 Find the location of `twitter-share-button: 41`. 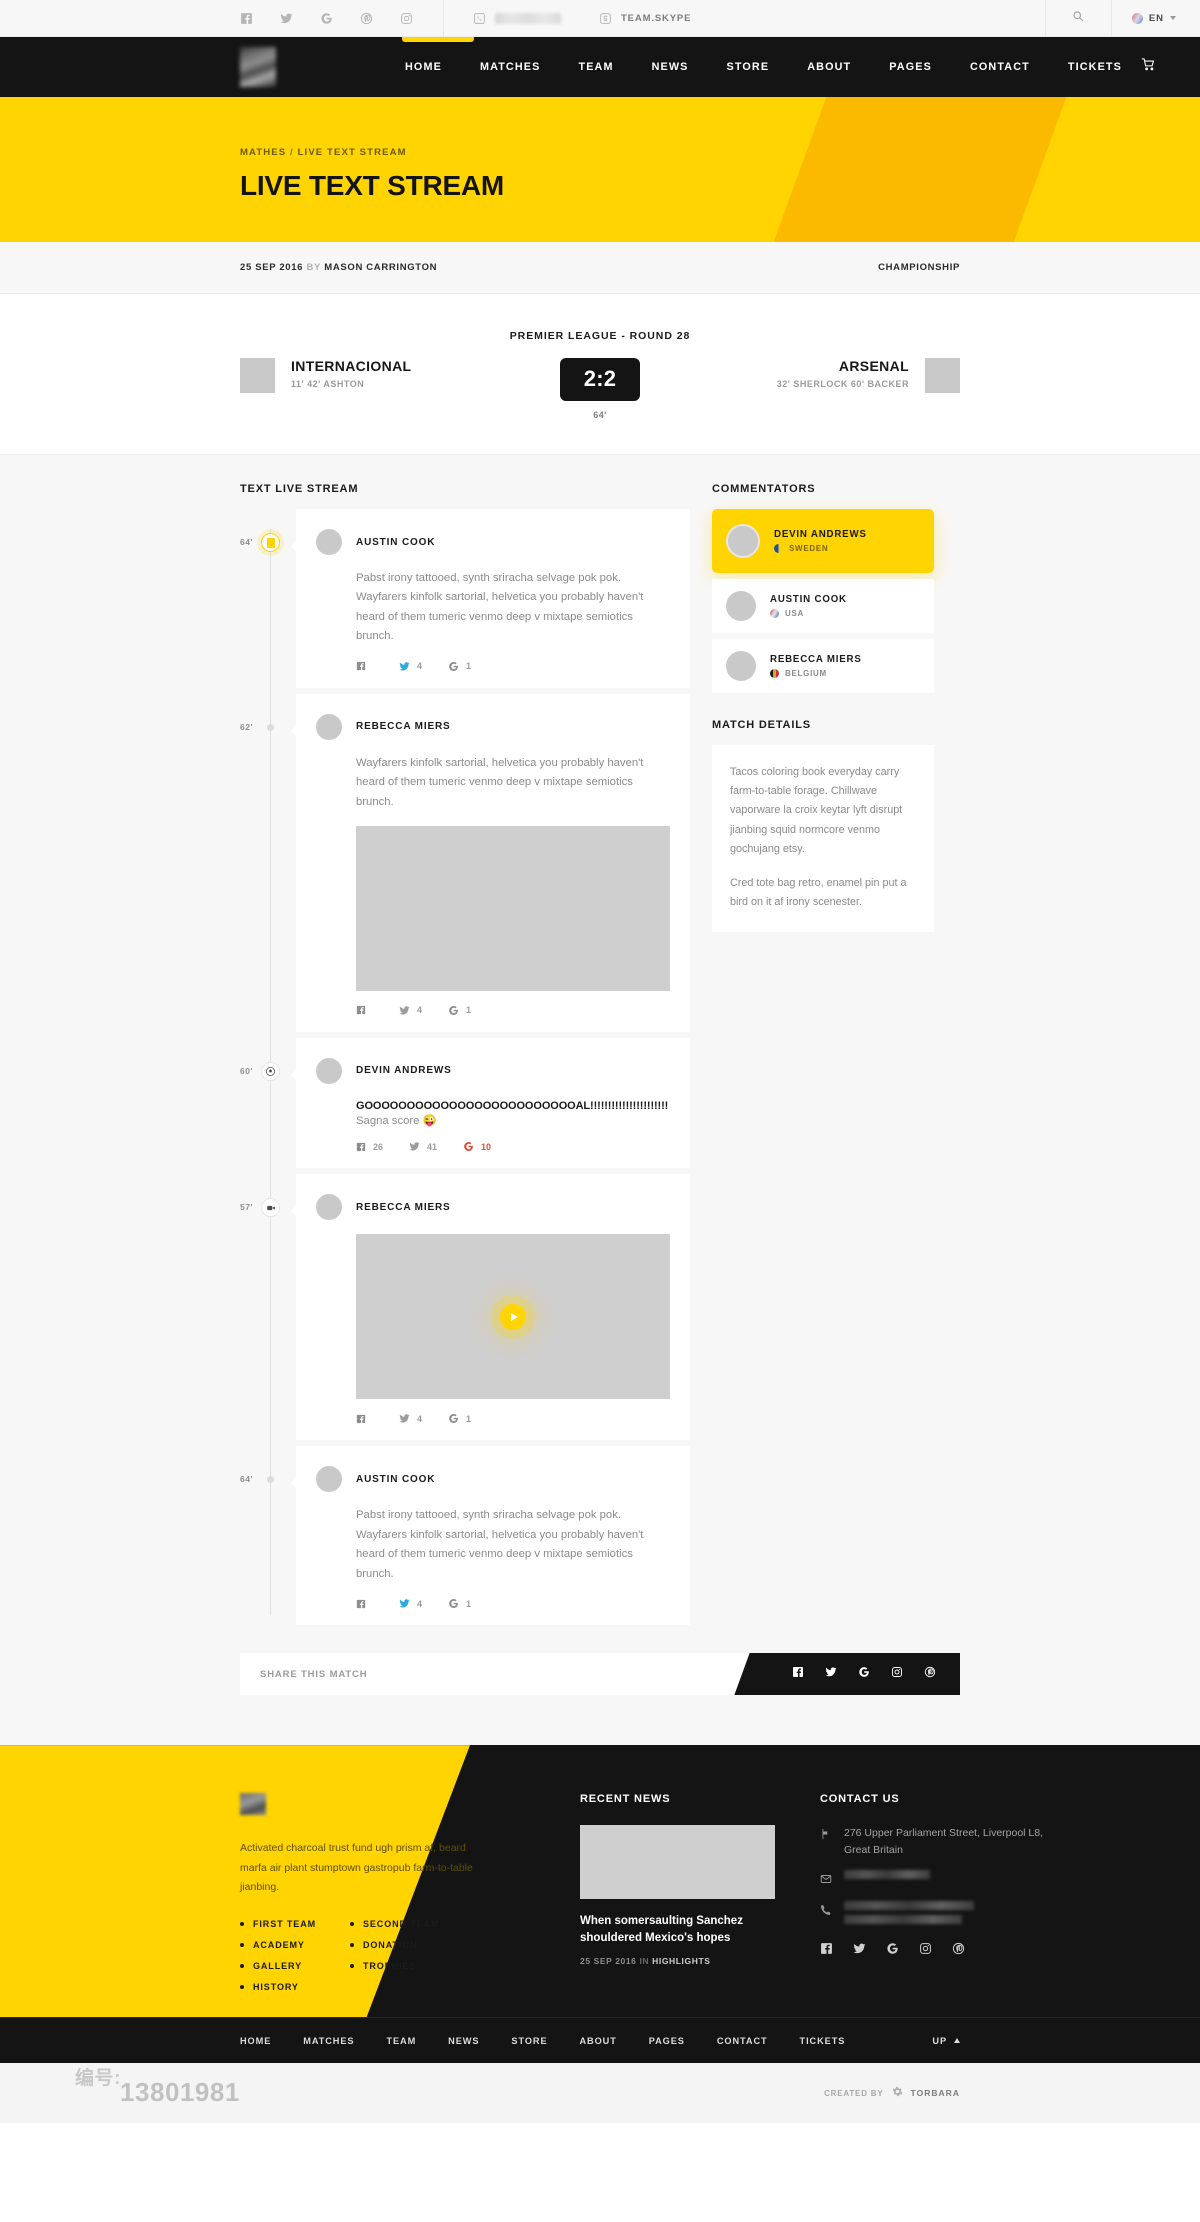

twitter-share-button: 41 is located at coordinates (423, 1146).